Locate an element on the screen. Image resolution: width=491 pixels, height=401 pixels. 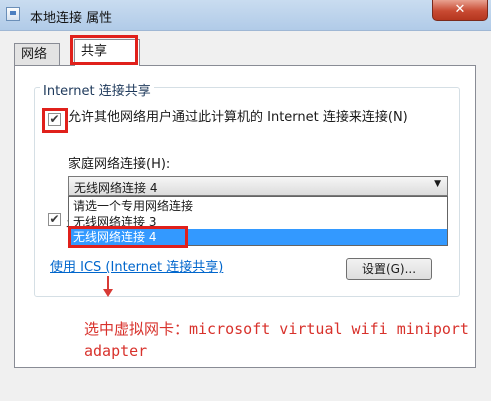
home-network-label: 家庭网络连接(H): is located at coordinates (119, 164).